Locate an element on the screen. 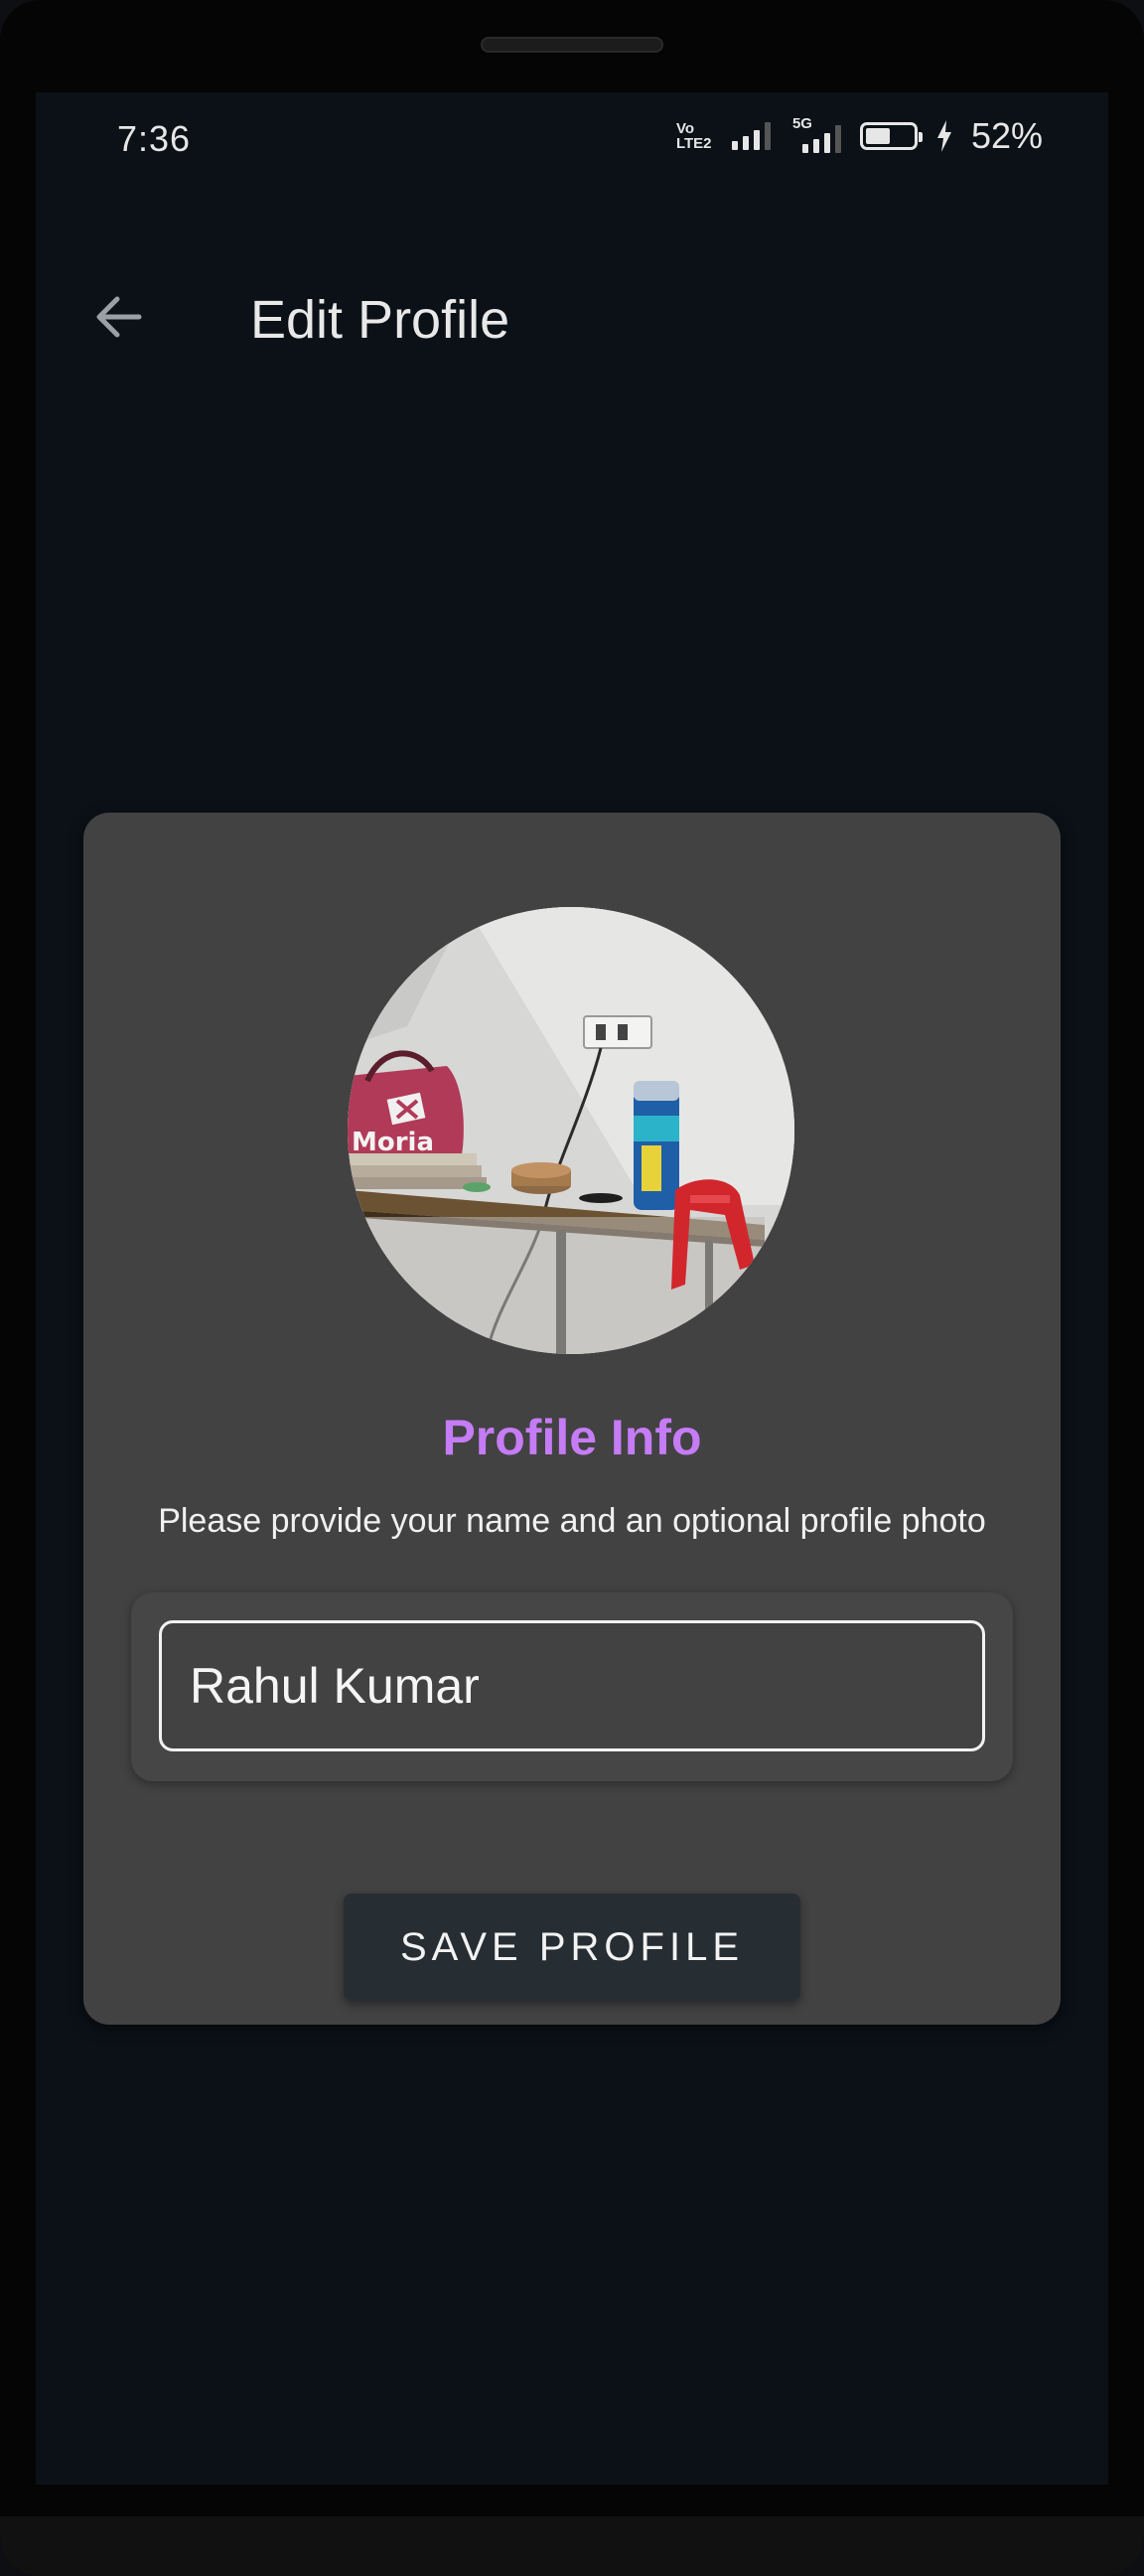  volte-icon: Vo LTE2 is located at coordinates (694, 136).